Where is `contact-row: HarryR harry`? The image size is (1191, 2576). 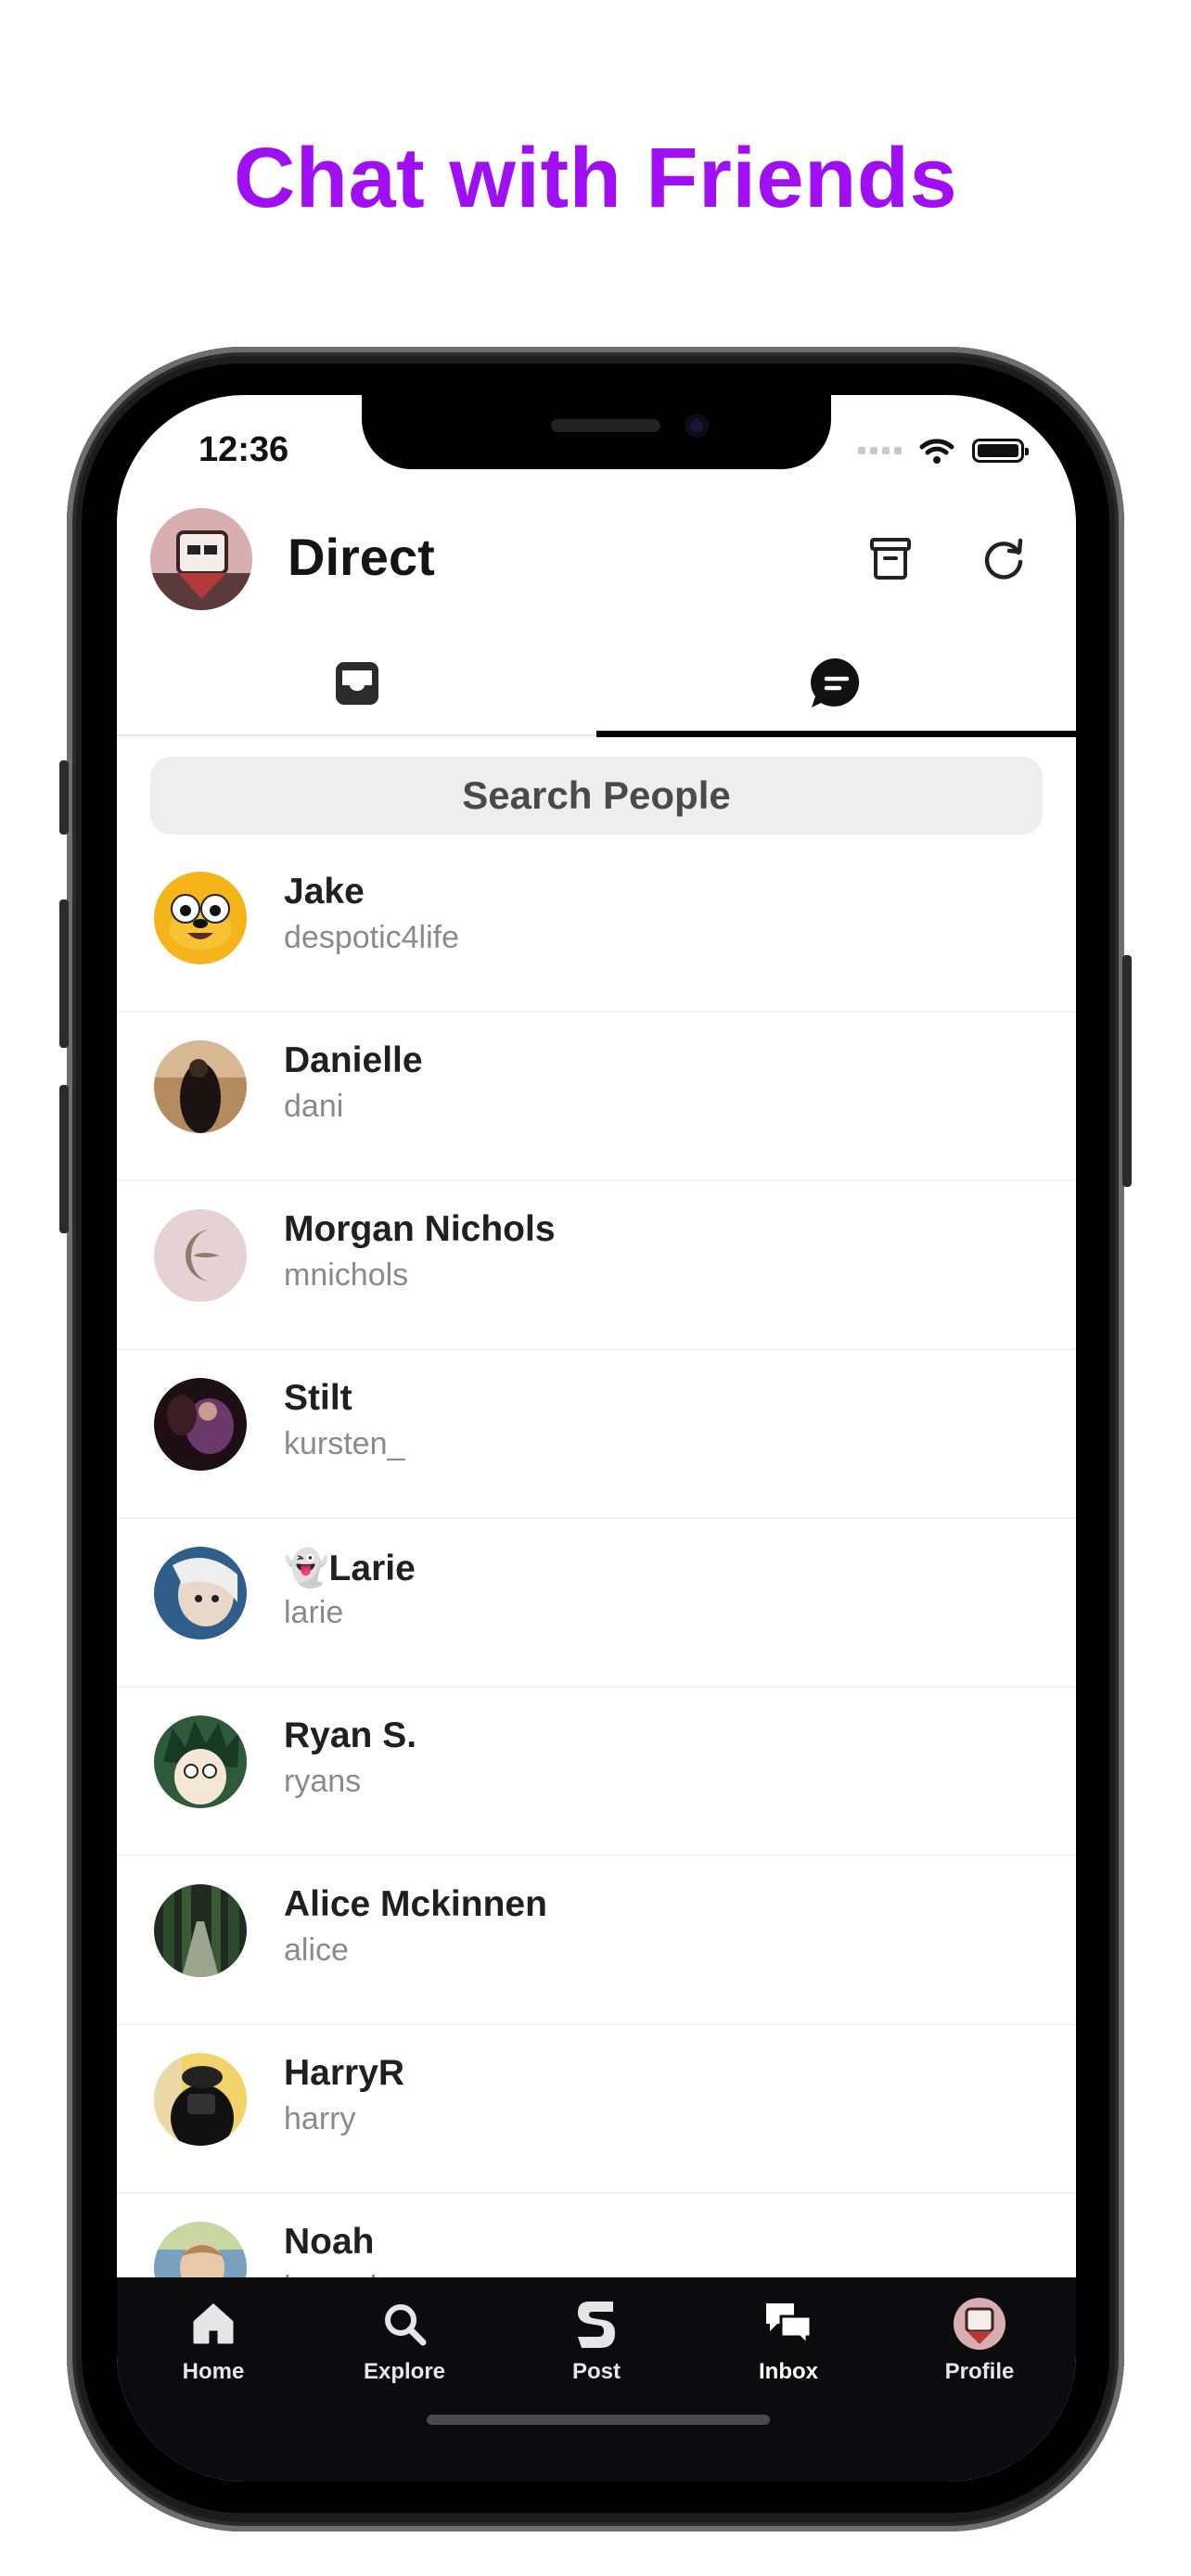
contact-row: HarryR harry is located at coordinates (597, 2110).